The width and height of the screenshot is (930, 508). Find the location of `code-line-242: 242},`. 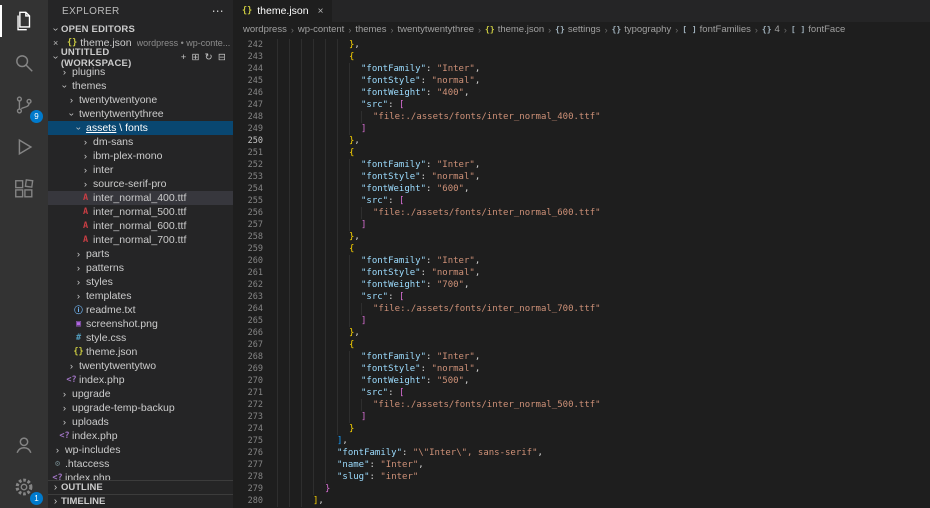

code-line-242: 242}, is located at coordinates (581, 45).